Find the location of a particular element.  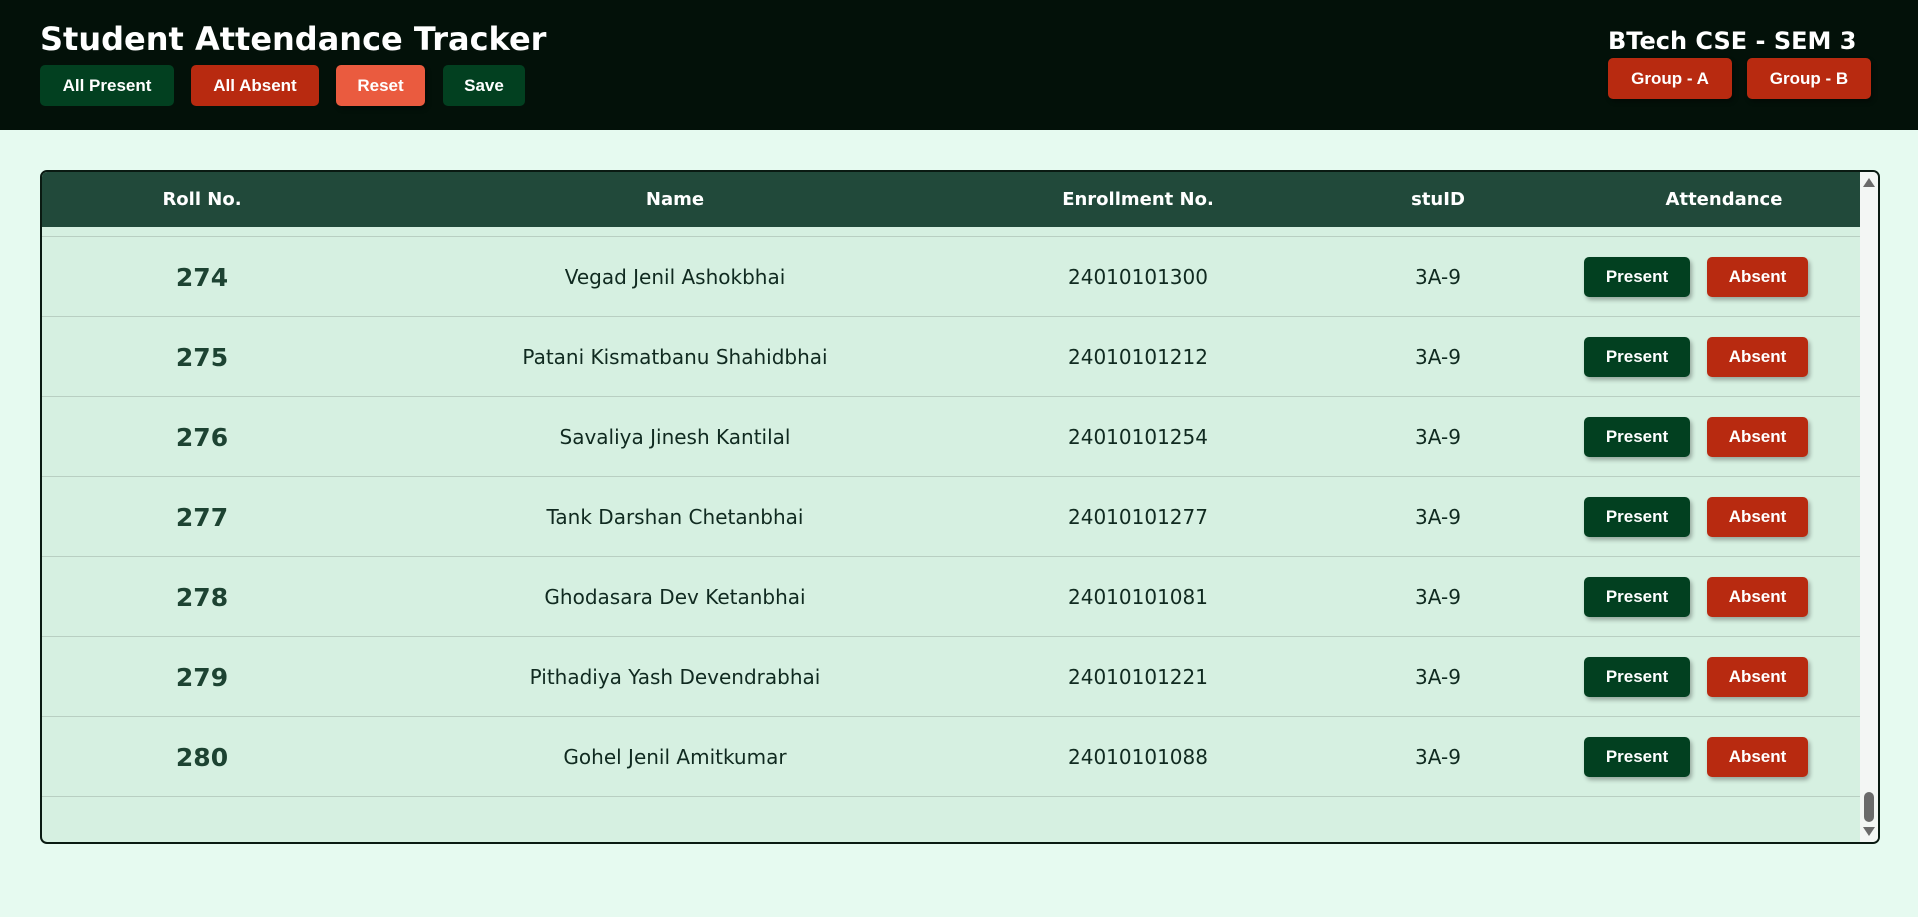

roll-number-cell: 279 is located at coordinates (202, 677).